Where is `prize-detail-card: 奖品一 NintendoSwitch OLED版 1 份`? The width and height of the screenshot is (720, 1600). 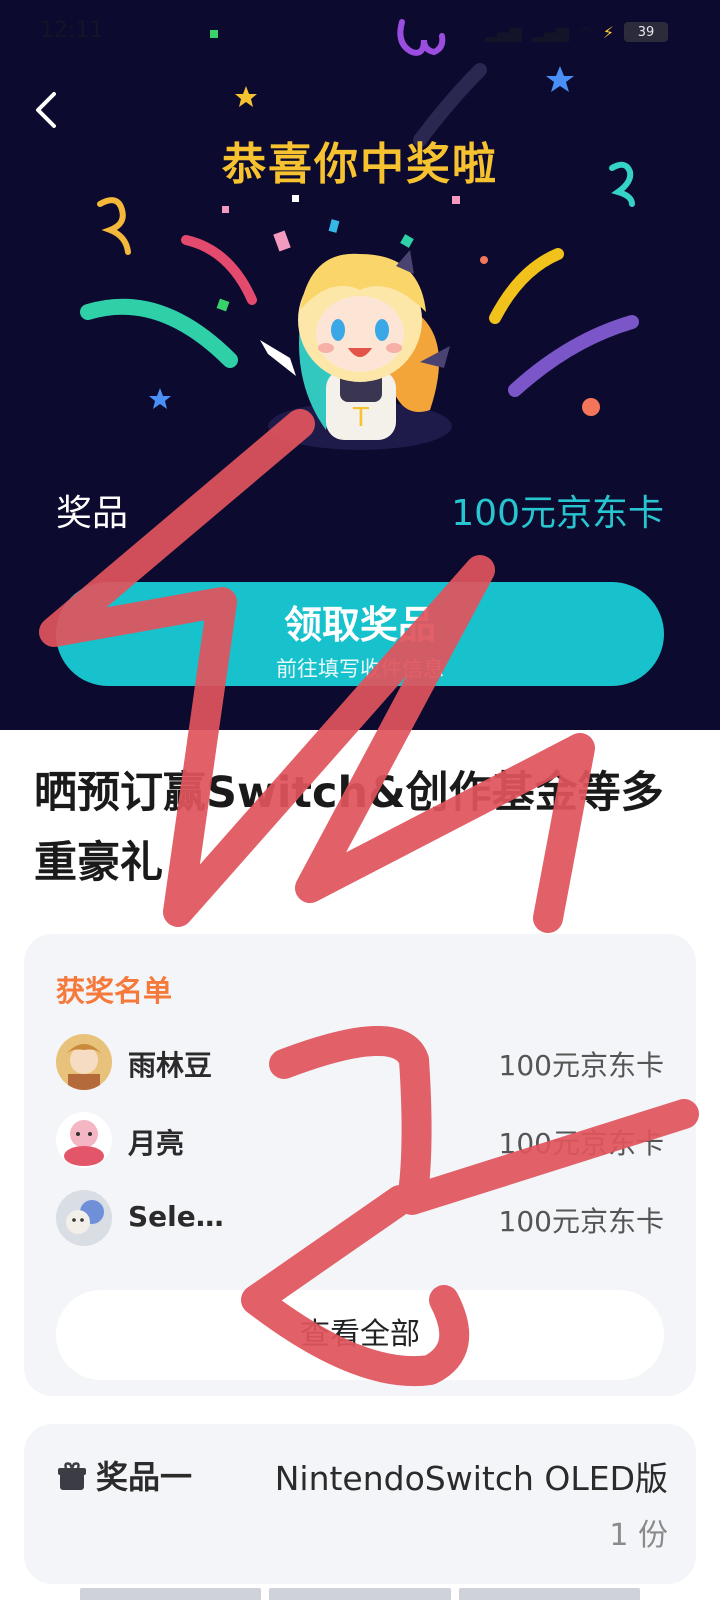 prize-detail-card: 奖品一 NintendoSwitch OLED版 1 份 is located at coordinates (360, 1504).